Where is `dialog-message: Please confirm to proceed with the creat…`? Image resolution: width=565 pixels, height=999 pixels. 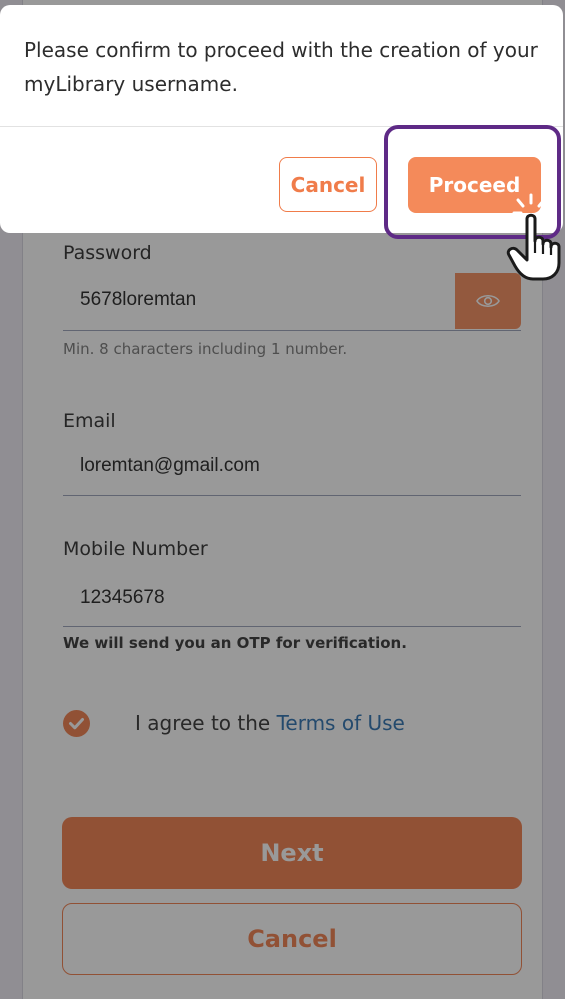
dialog-message: Please confirm to proceed with the creat… is located at coordinates (281, 67).